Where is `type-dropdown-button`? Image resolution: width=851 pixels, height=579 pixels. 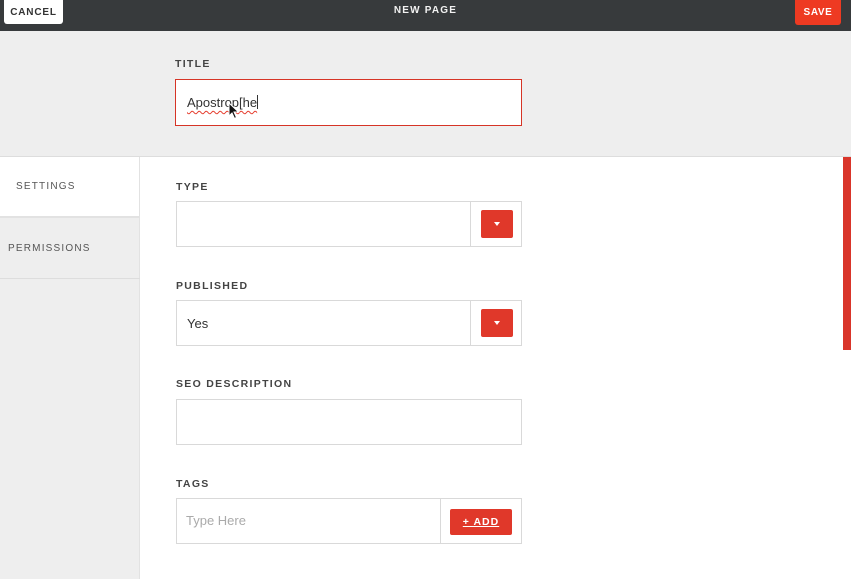 type-dropdown-button is located at coordinates (497, 224).